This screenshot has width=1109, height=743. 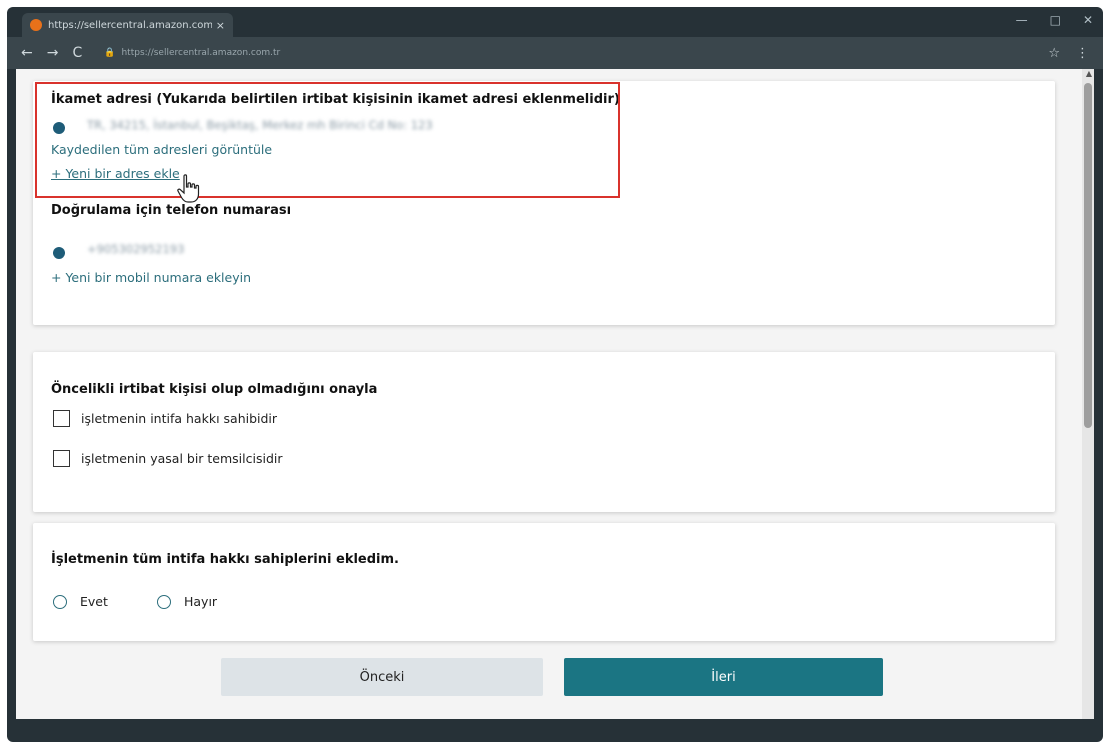 I want to click on add-mobile-link: + Yeni bir mobil numara ekleyin, so click(x=151, y=277).